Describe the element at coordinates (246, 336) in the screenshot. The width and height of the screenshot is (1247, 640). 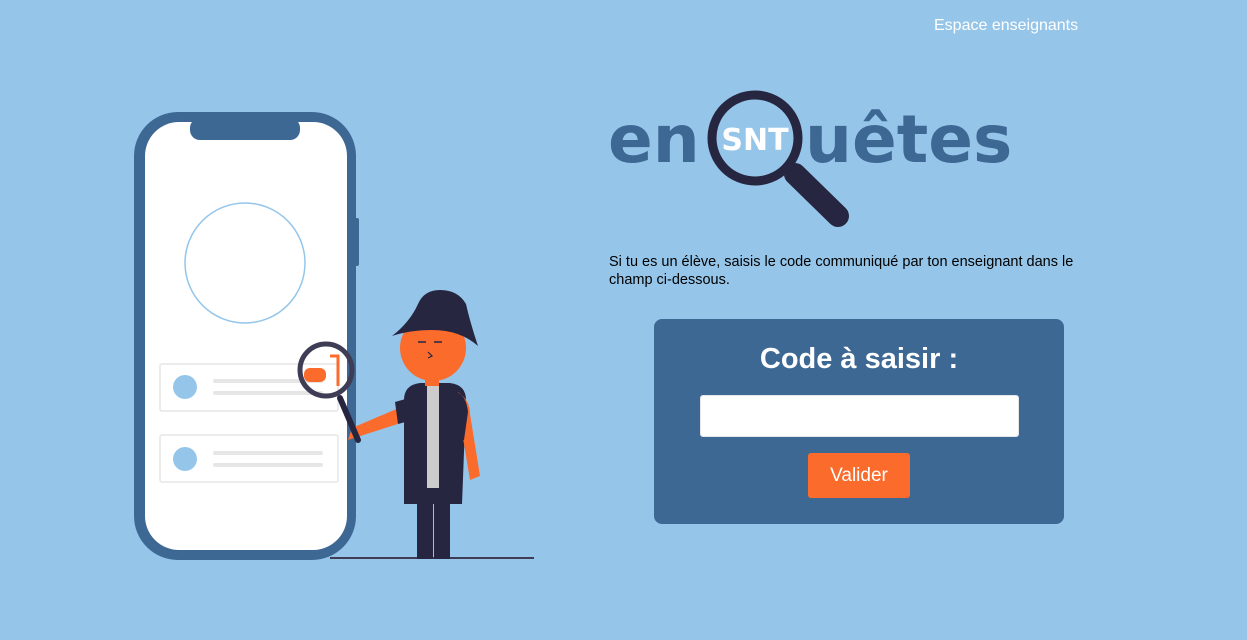
I see `phone-icon` at that location.